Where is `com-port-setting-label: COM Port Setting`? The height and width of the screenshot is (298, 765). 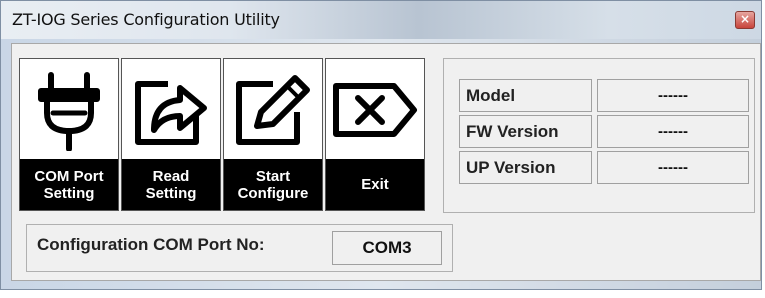 com-port-setting-label: COM Port Setting is located at coordinates (69, 184).